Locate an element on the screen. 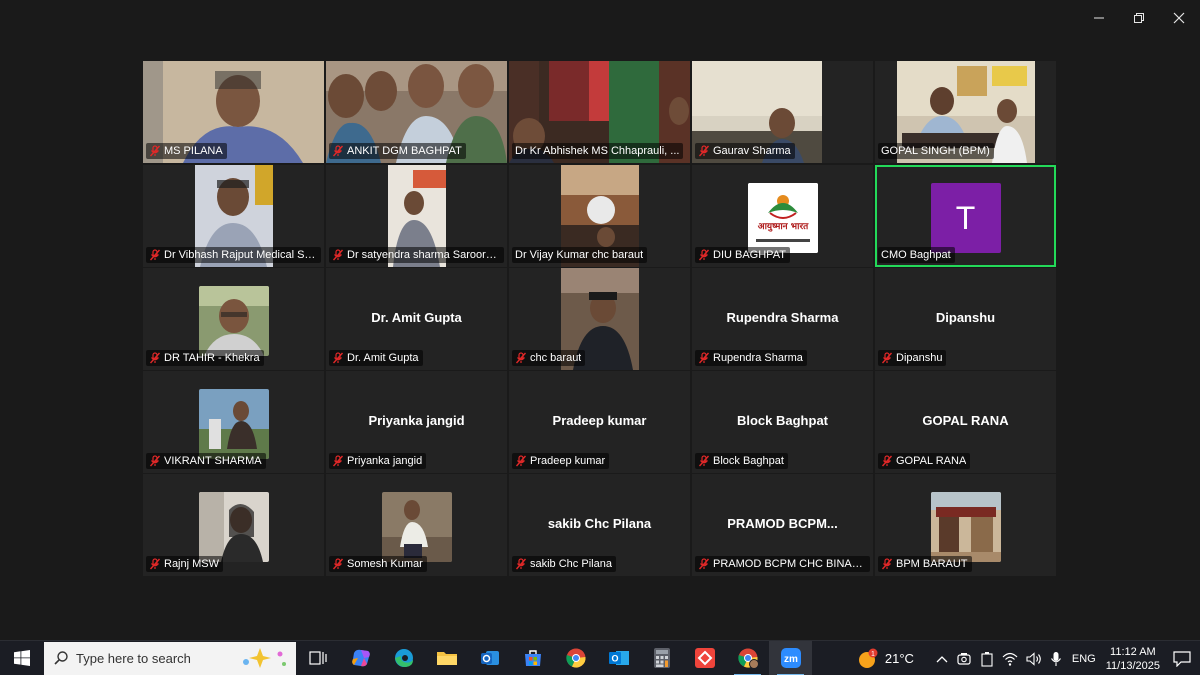 The width and height of the screenshot is (1200, 675). participant-tile: Priyanka jangid Priyanka jangid is located at coordinates (416, 422).